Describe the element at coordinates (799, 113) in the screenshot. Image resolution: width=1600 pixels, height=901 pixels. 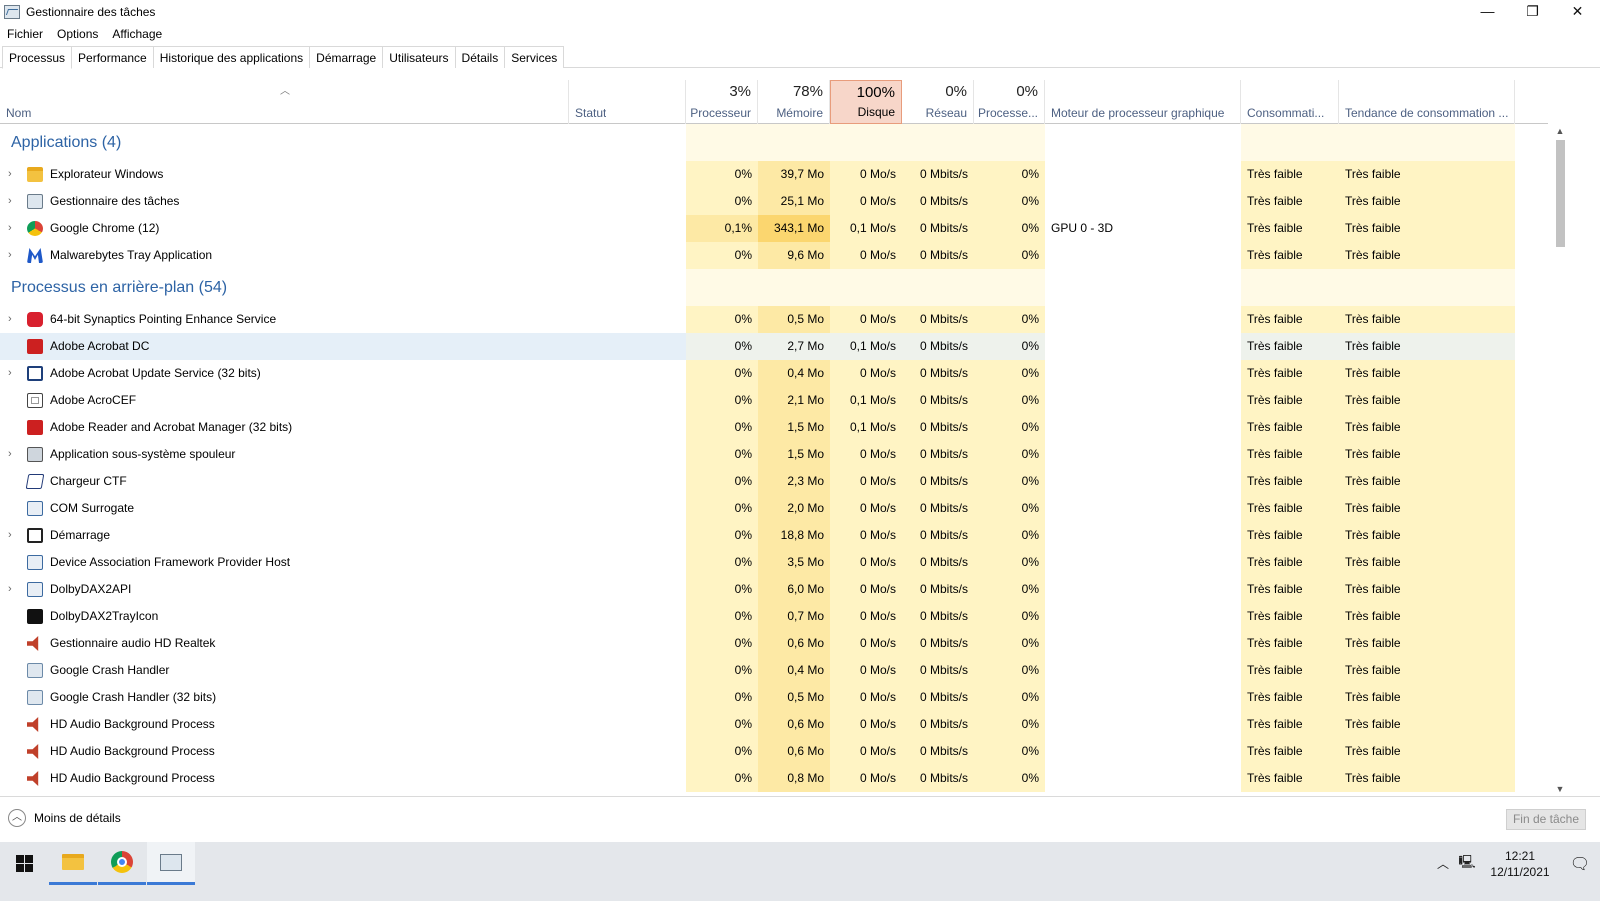
I see `column-label-memory: Mémoire` at that location.